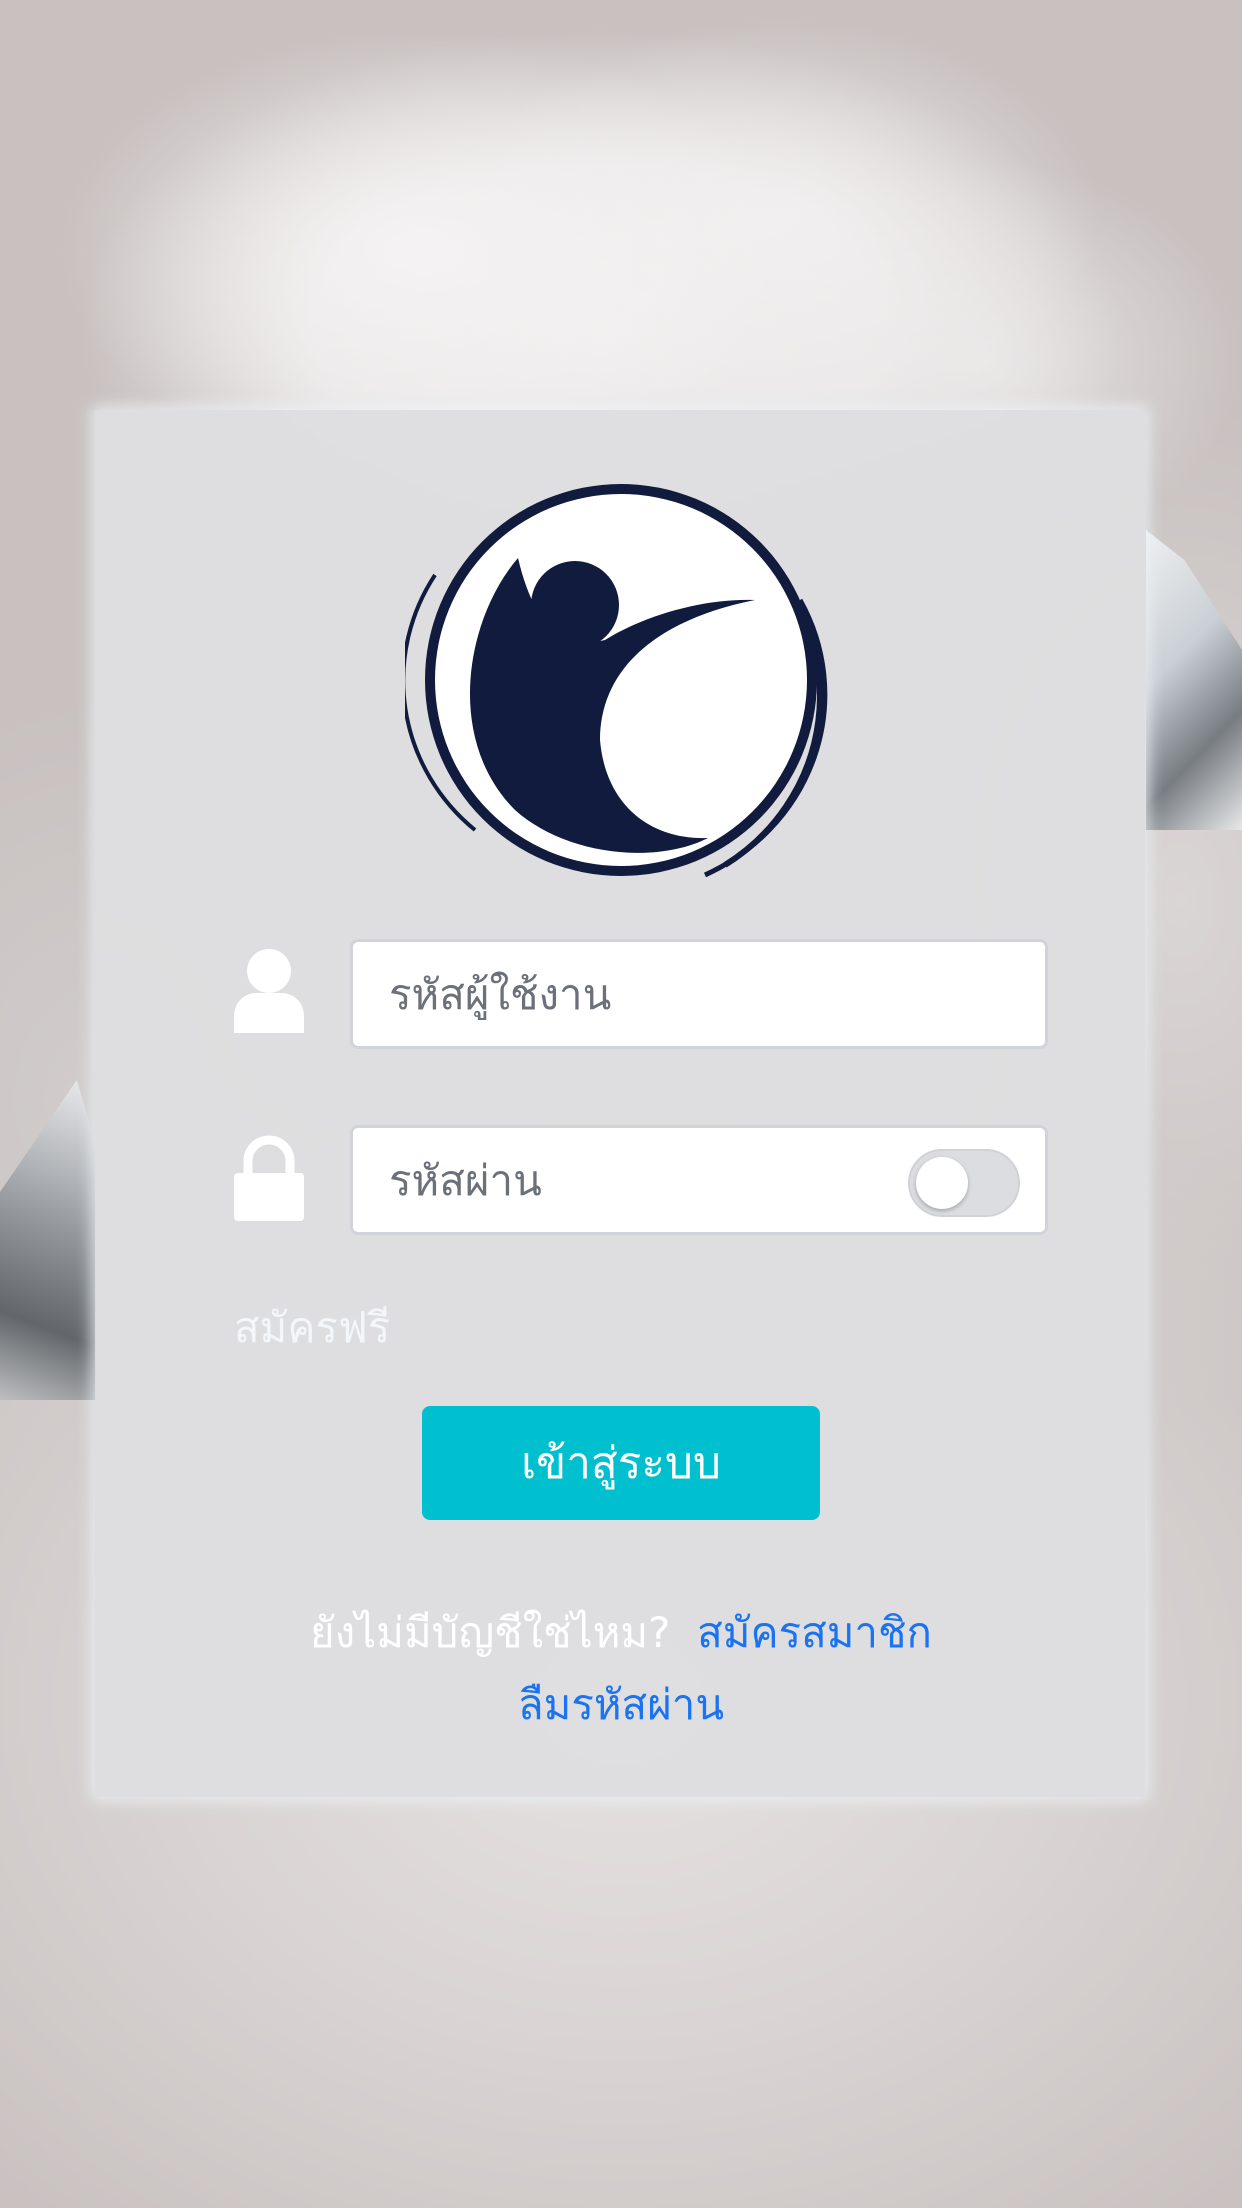 The image size is (1242, 2208). What do you see at coordinates (814, 1632) in the screenshot?
I see `register-link: สมัครสมาชิก` at bounding box center [814, 1632].